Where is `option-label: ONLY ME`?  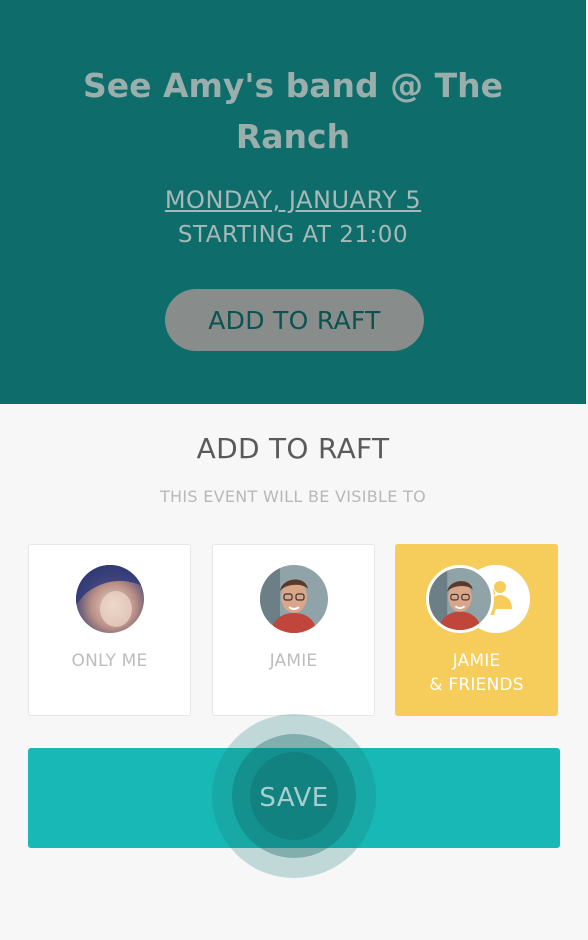
option-label: ONLY ME is located at coordinates (109, 661).